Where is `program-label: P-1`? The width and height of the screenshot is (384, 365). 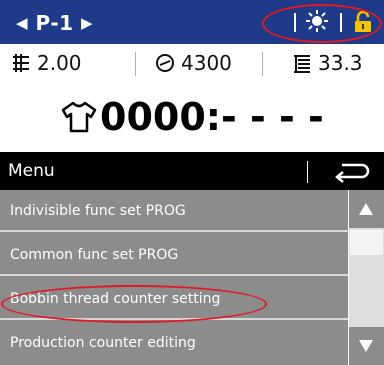
program-label: P-1 is located at coordinates (54, 23).